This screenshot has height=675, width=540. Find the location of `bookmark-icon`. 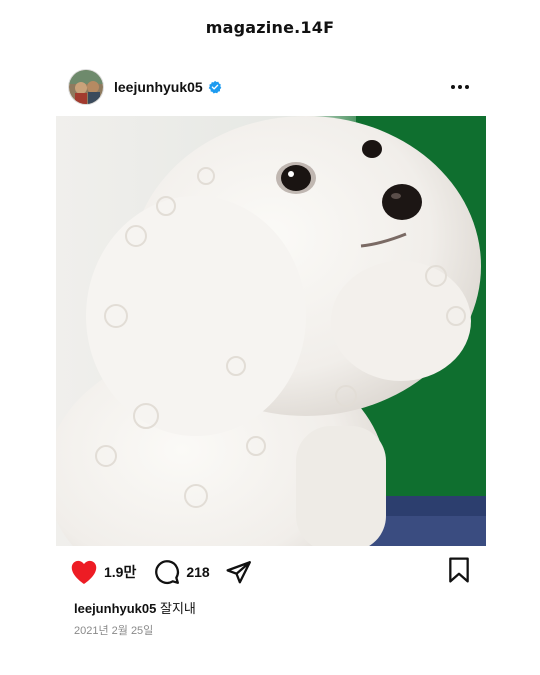

bookmark-icon is located at coordinates (459, 569).